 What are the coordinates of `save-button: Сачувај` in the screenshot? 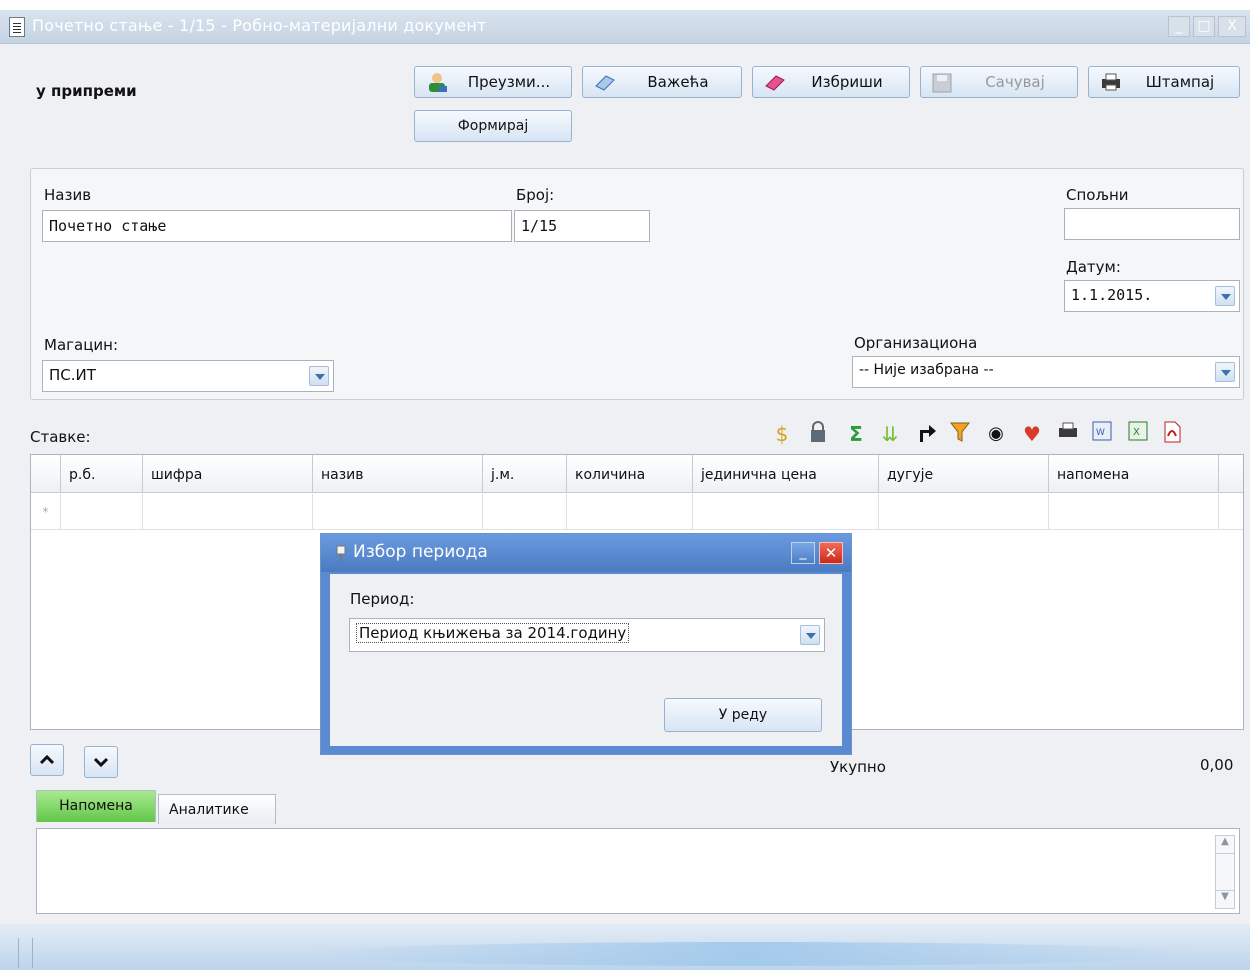 It's located at (999, 82).